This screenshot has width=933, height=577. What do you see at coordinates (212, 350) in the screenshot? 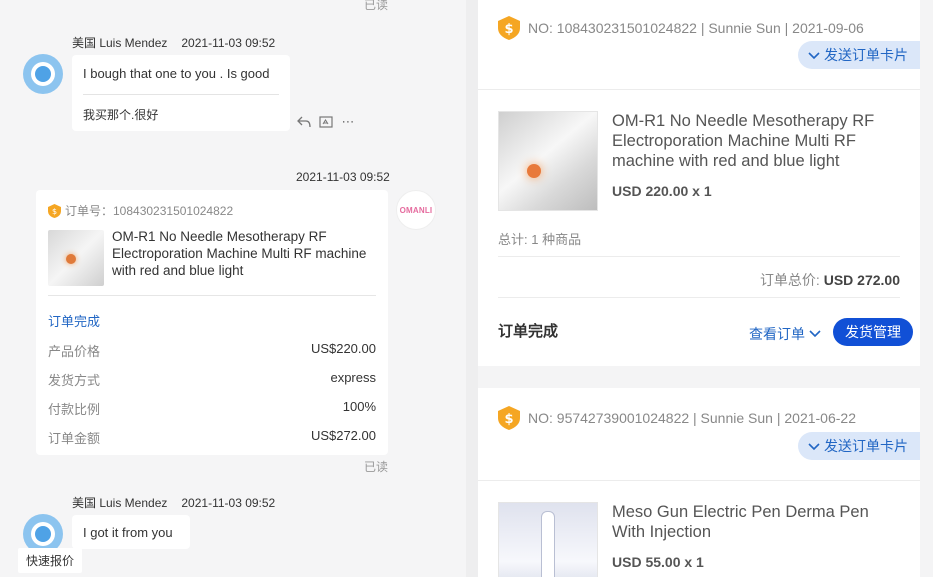
I see `order-row: 产品价格 US$220.00` at bounding box center [212, 350].